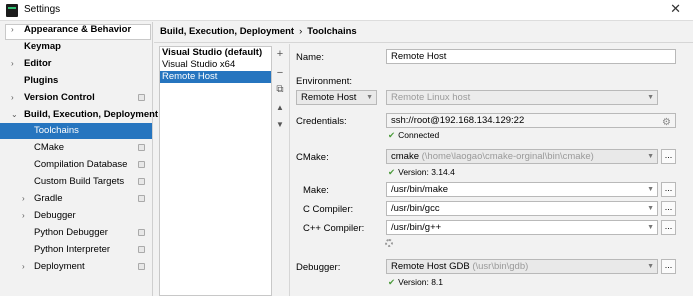 Image resolution: width=693 pixels, height=296 pixels. I want to click on make-field: /usr/bin/make ▼, so click(522, 189).